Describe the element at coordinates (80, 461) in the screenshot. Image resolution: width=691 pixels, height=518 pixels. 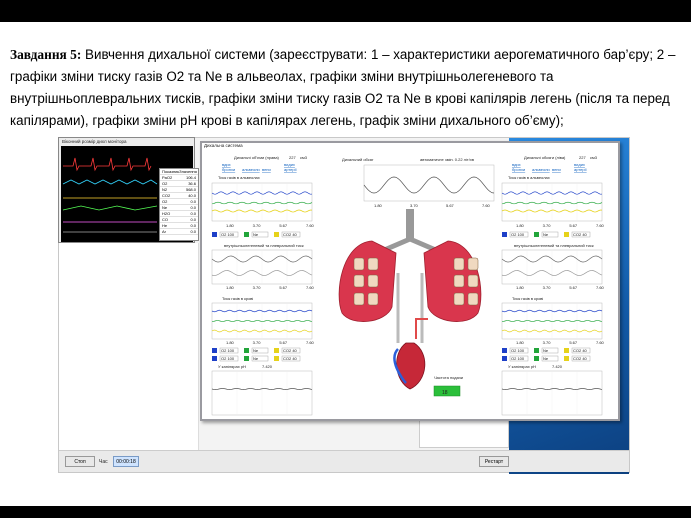
I see `stop-button: Стоп` at that location.